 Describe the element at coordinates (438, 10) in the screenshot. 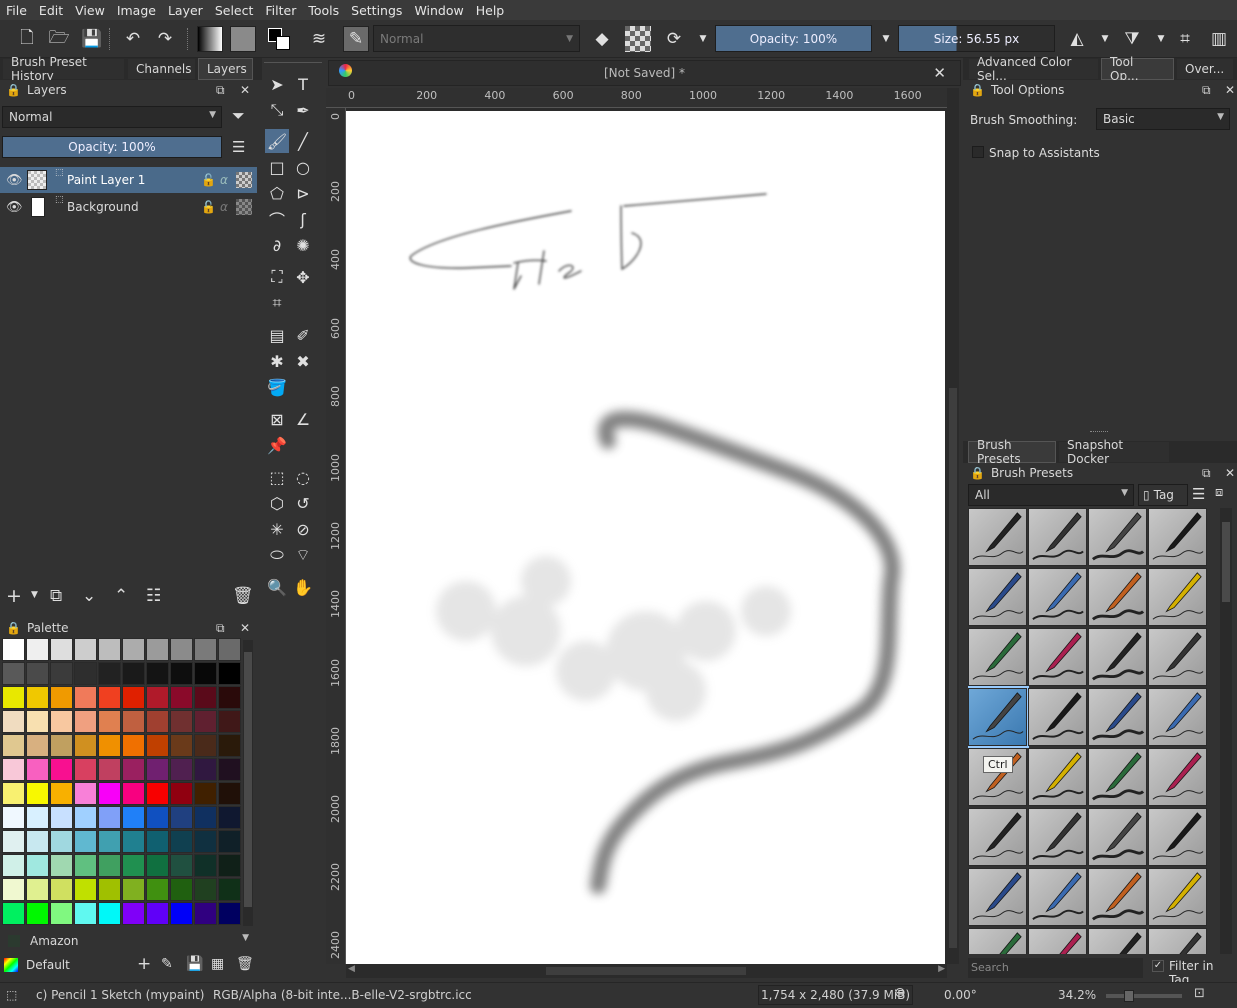

I see `menu-window: Window` at that location.